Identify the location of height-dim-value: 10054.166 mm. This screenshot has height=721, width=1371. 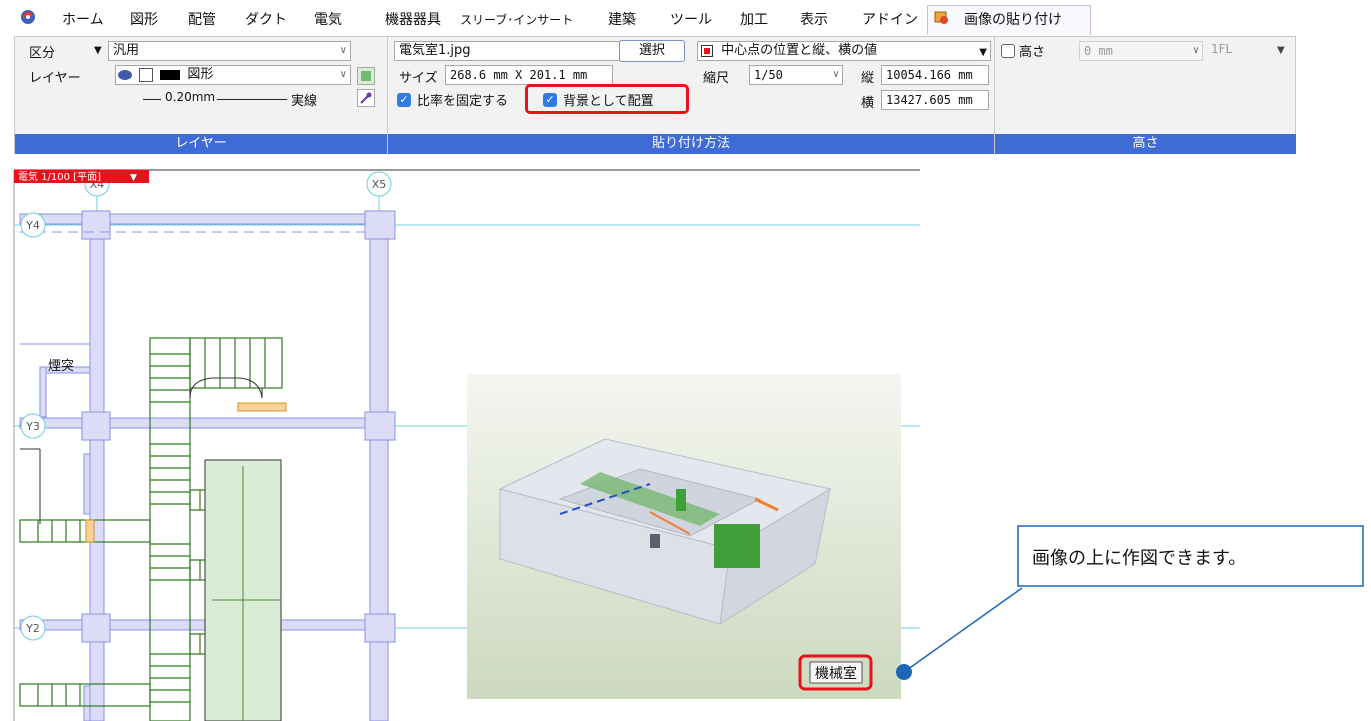
(929, 75).